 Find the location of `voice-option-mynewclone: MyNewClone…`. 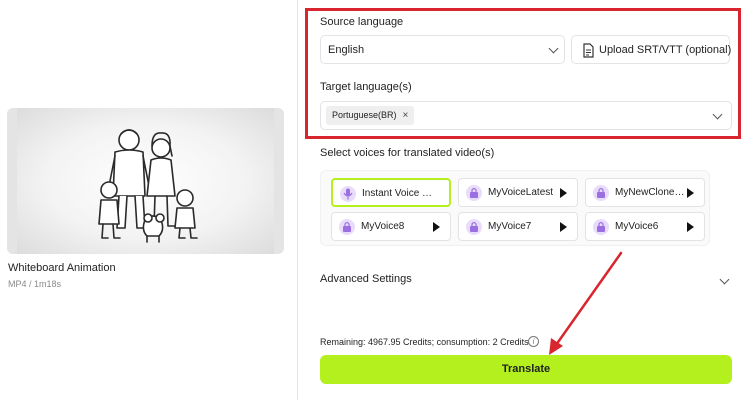

voice-option-mynewclone: MyNewClone… is located at coordinates (645, 192).